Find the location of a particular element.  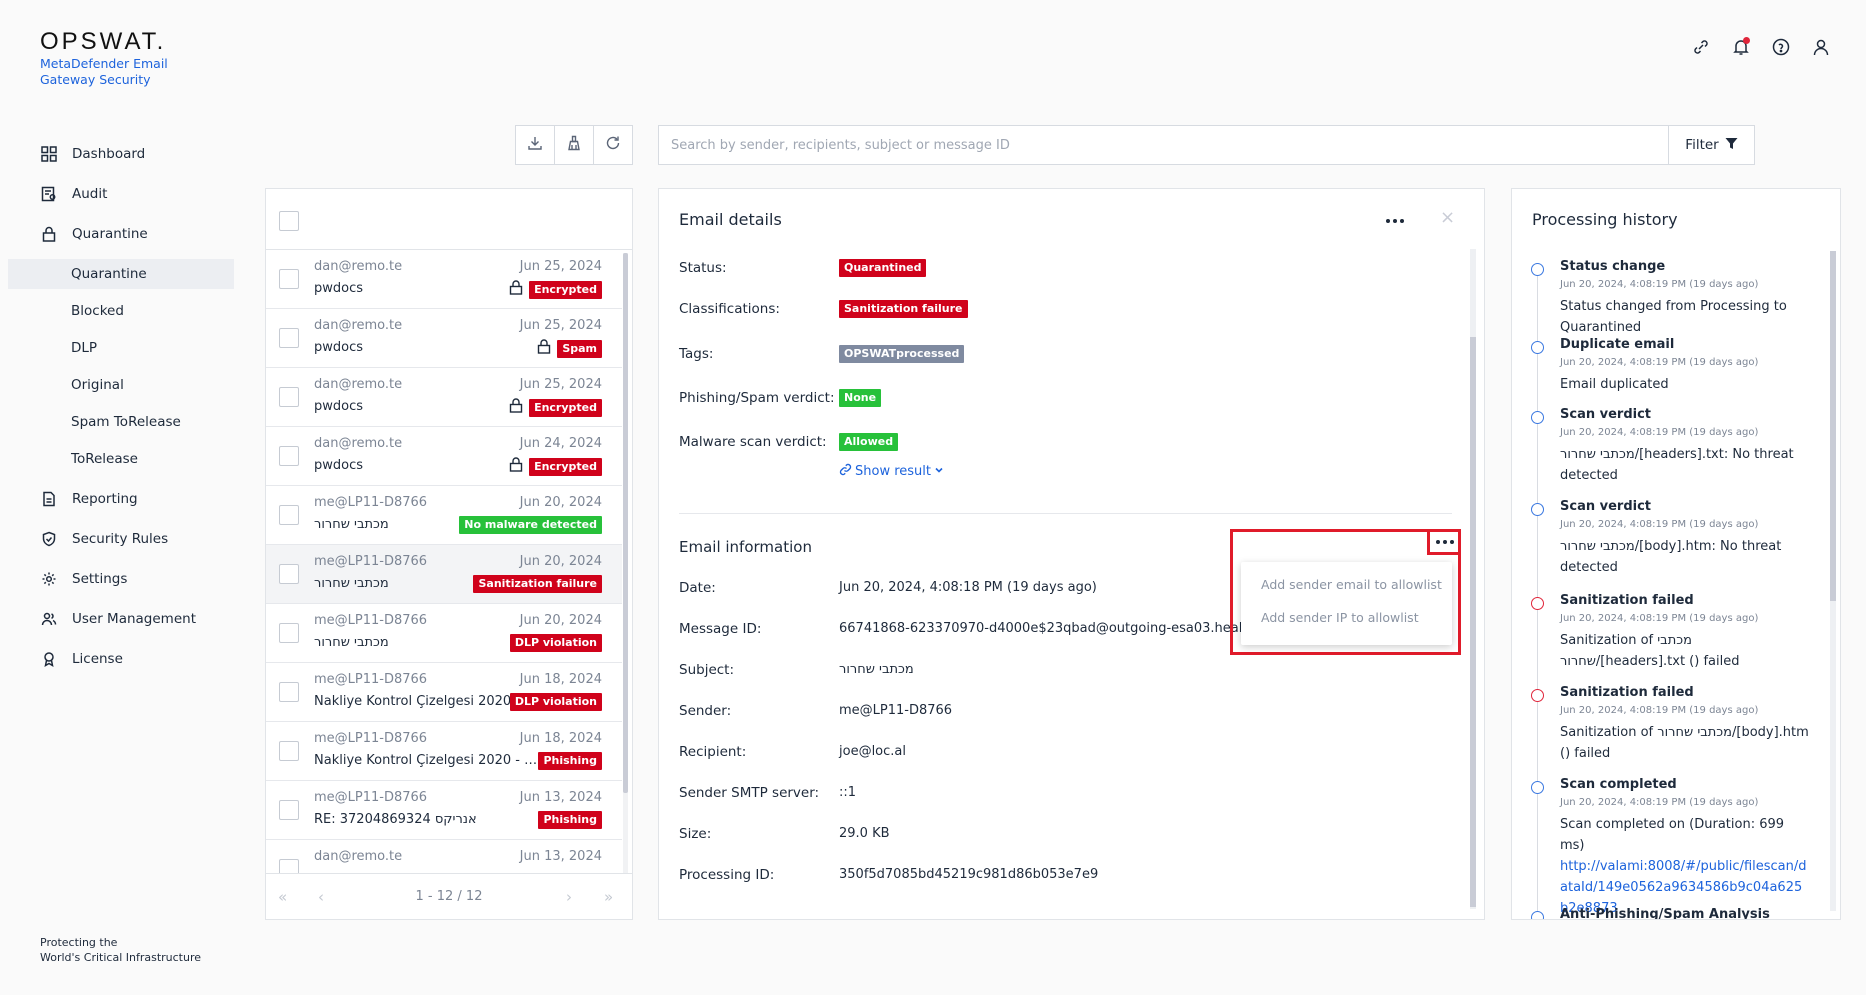

sidebar-item-label: Quarantine is located at coordinates (110, 234).